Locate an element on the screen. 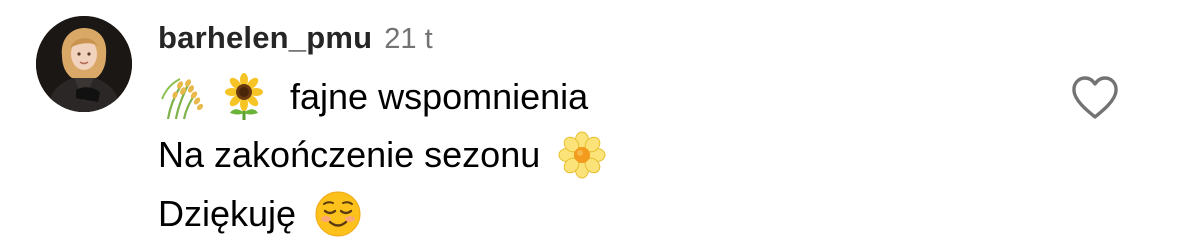 The image size is (1179, 245). avatar is located at coordinates (84, 64).